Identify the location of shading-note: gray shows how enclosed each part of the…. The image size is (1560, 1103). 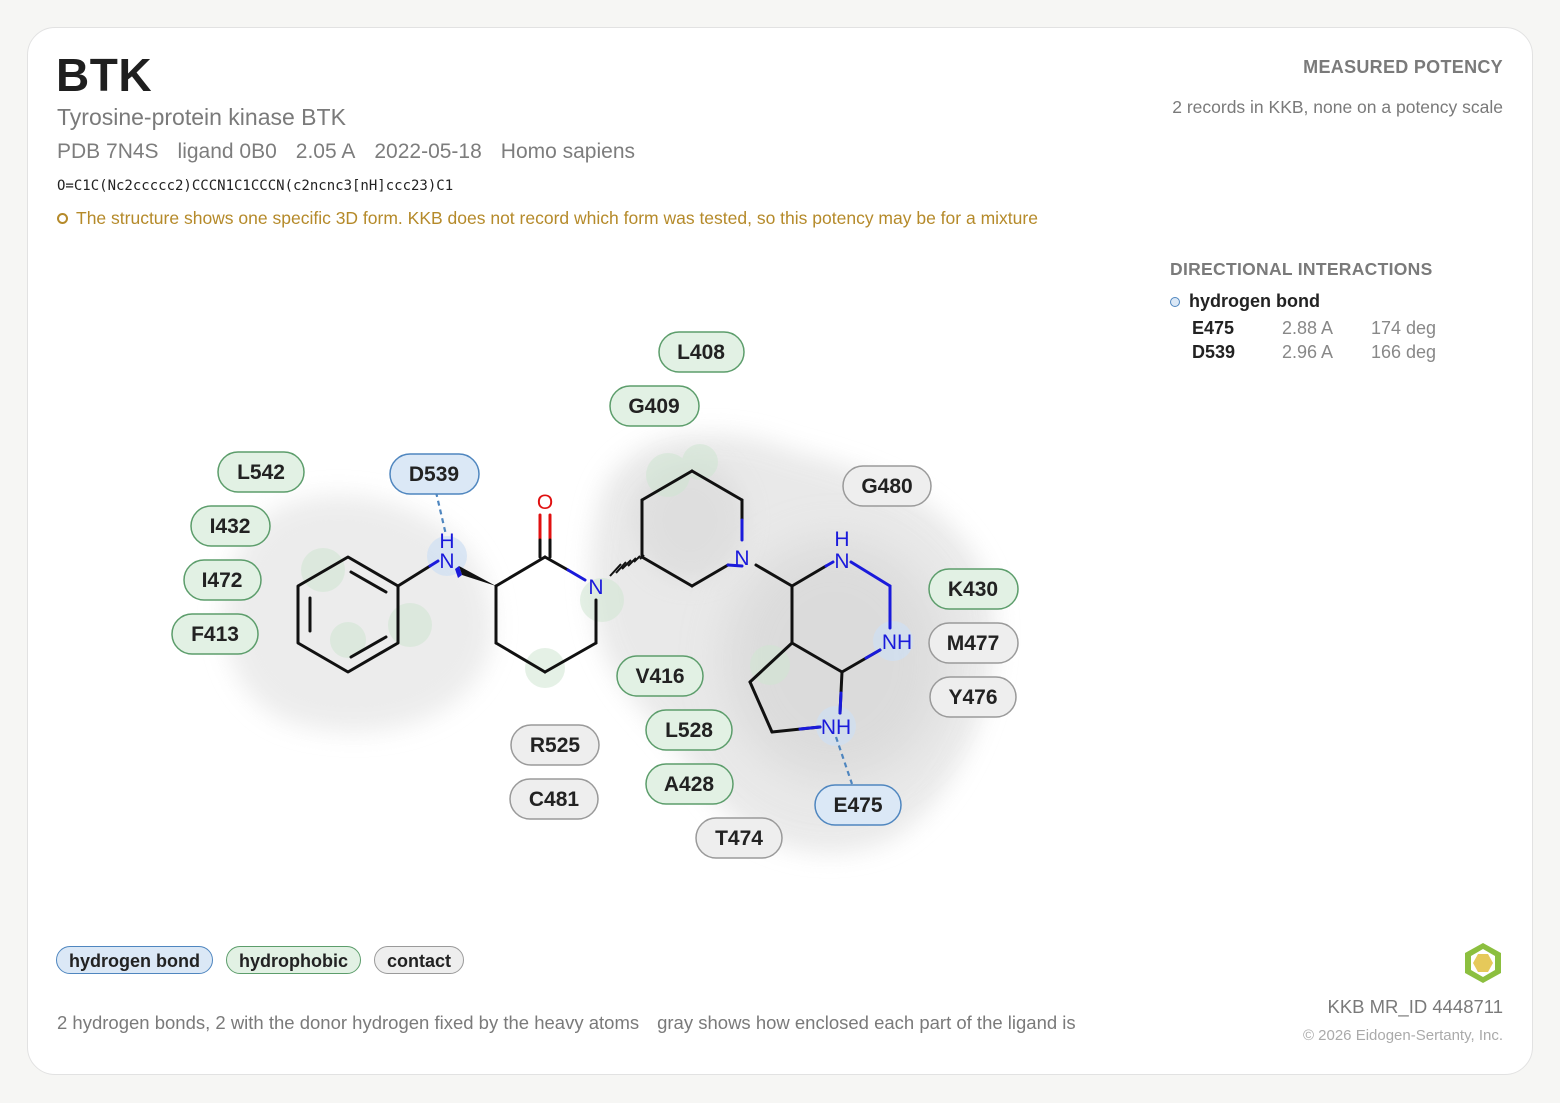
(866, 1022).